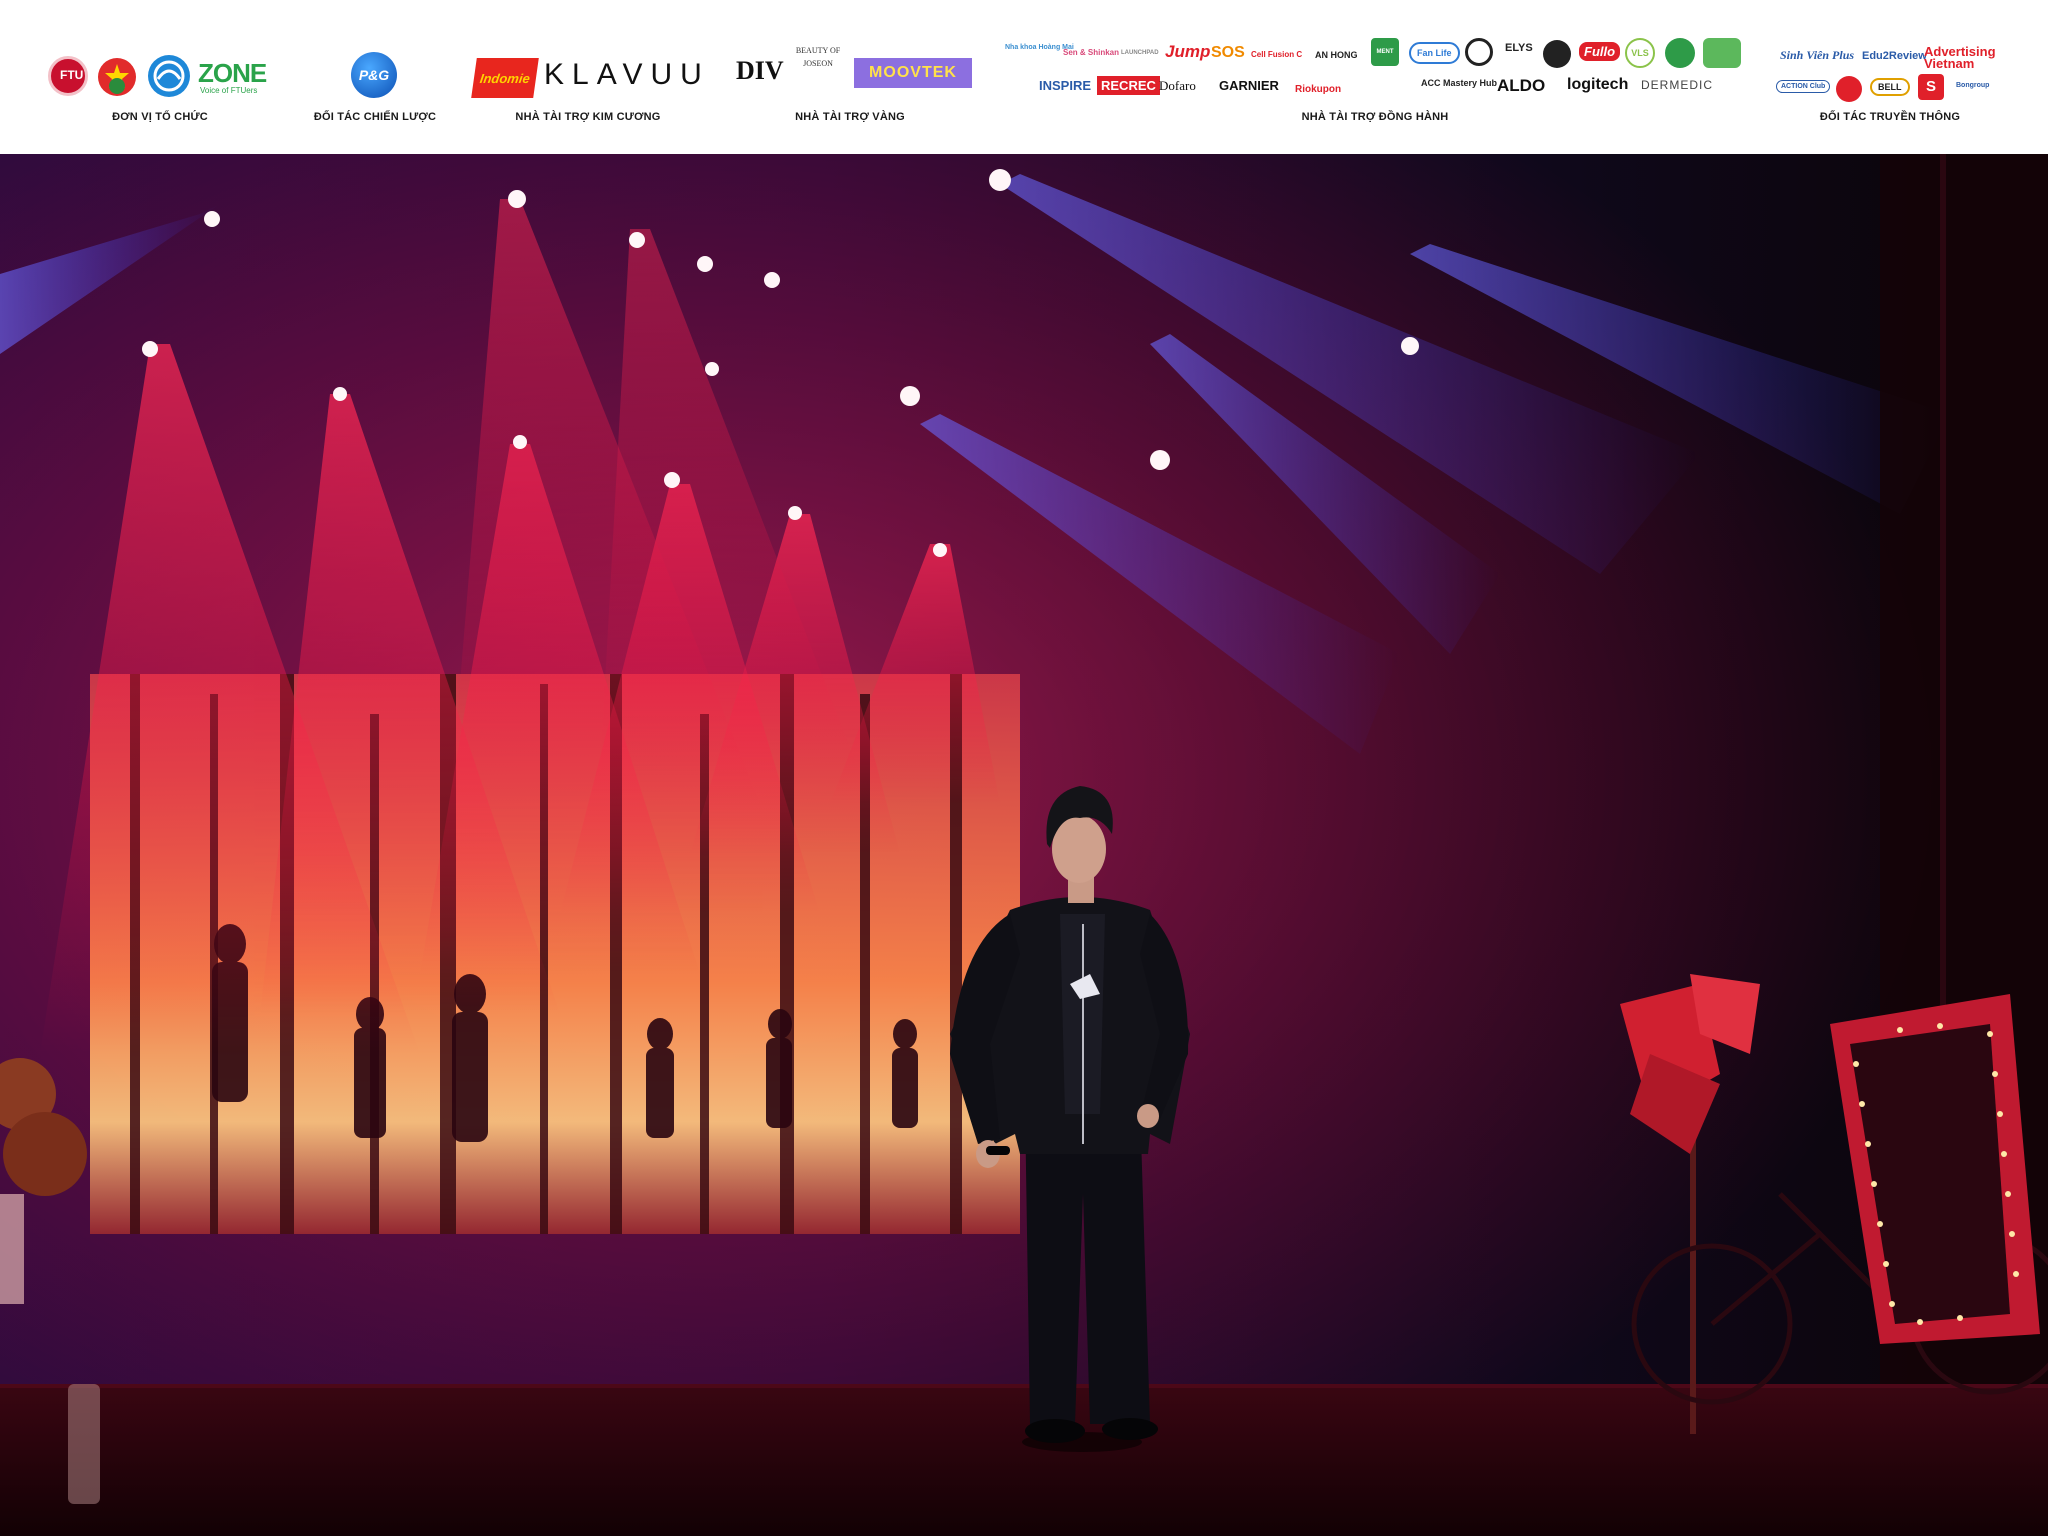 This screenshot has width=2048, height=1536. I want to click on sponsor-logo: Cell Fusion C, so click(1277, 54).